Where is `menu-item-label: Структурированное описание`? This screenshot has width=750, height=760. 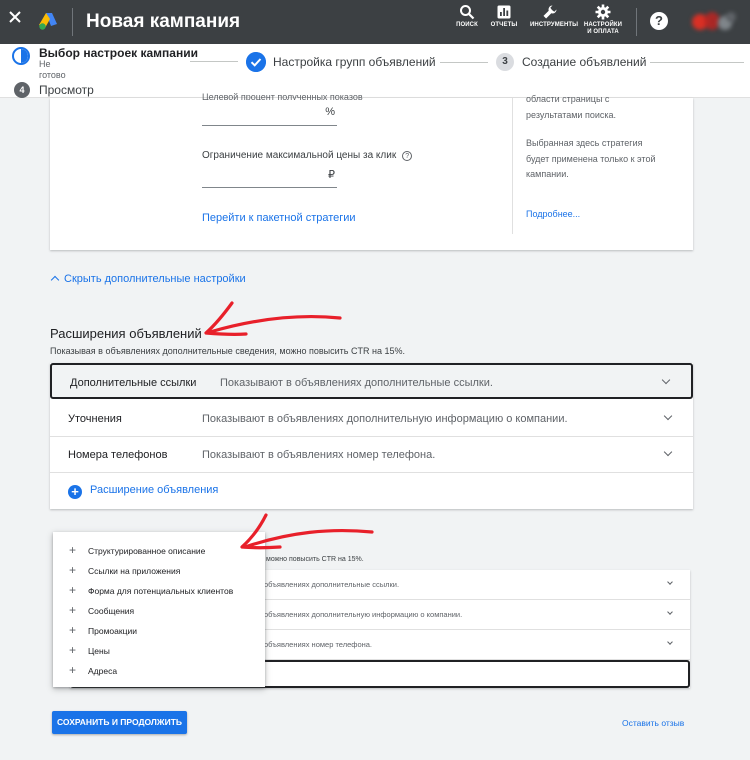
menu-item-label: Структурированное описание is located at coordinates (147, 551).